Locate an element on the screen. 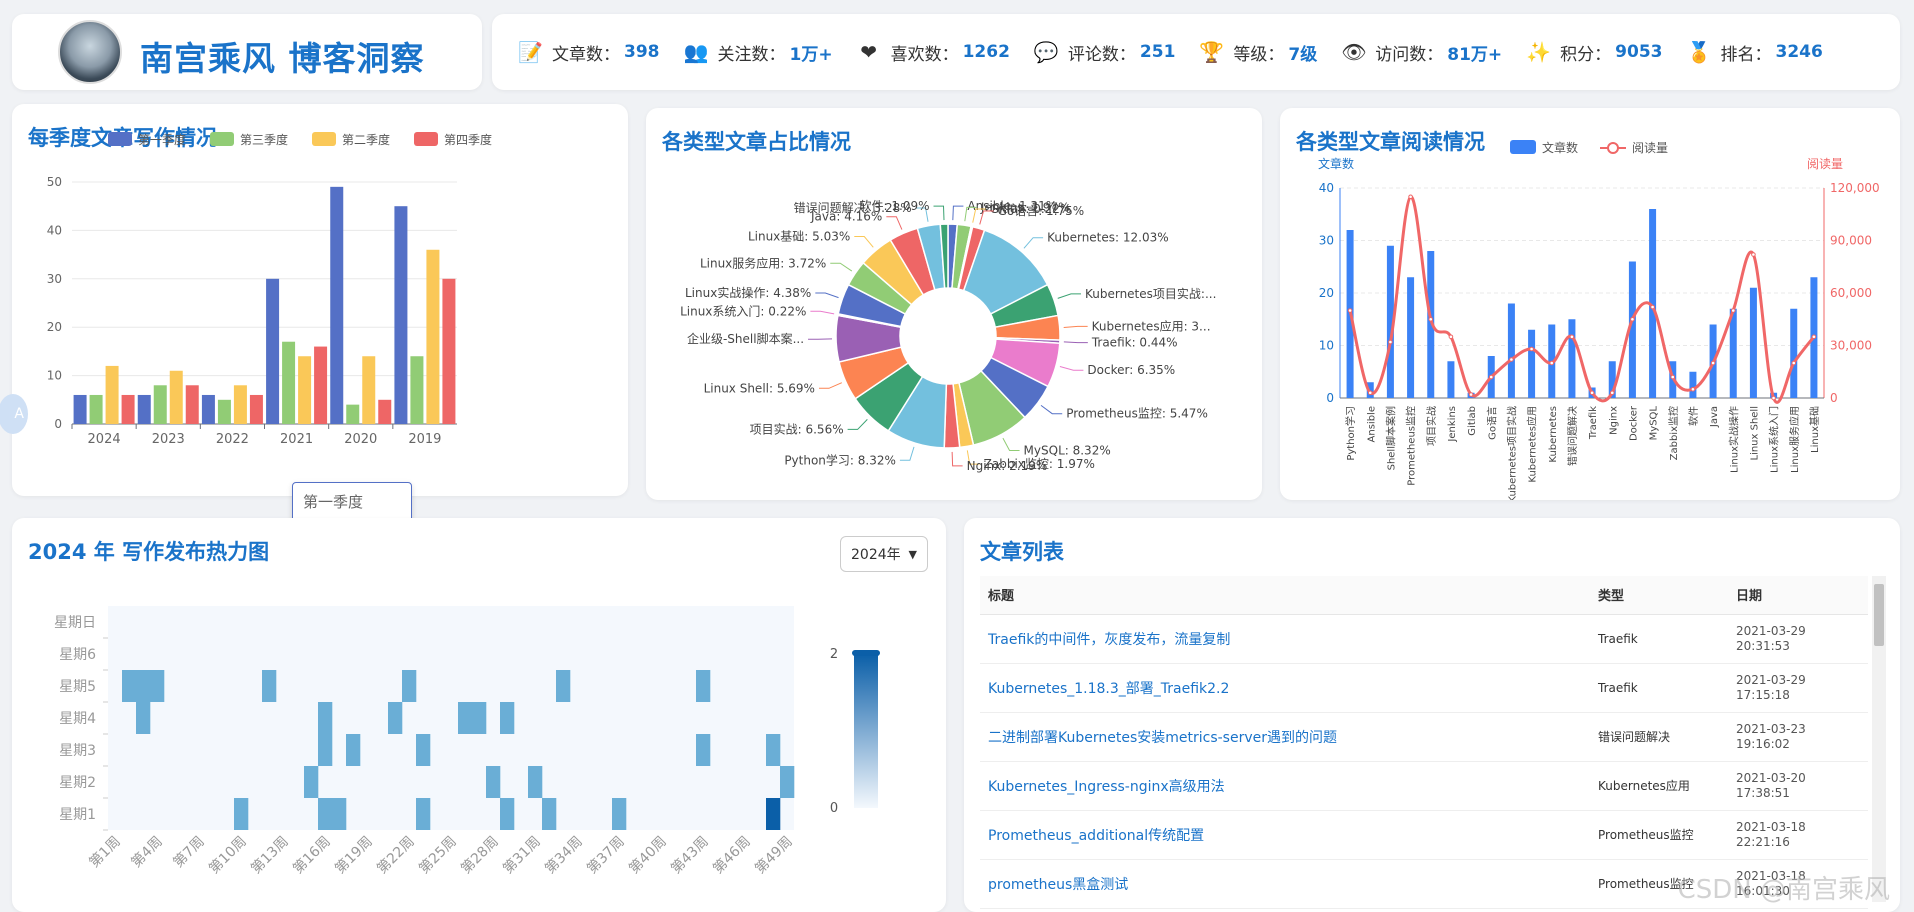  table-scrollbar is located at coordinates (1879, 739).